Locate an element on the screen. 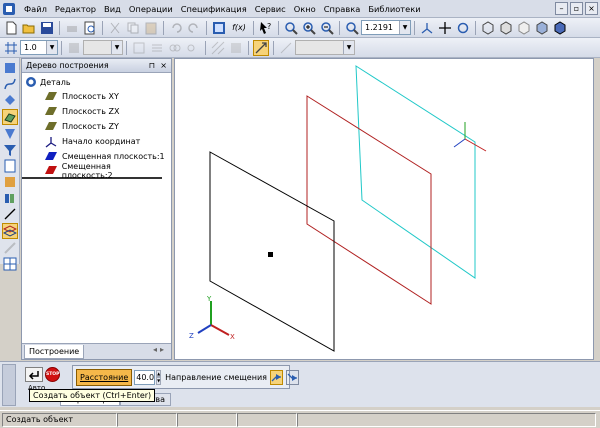 This screenshot has width=600, height=428. minimize-icon: – is located at coordinates (561, 8).